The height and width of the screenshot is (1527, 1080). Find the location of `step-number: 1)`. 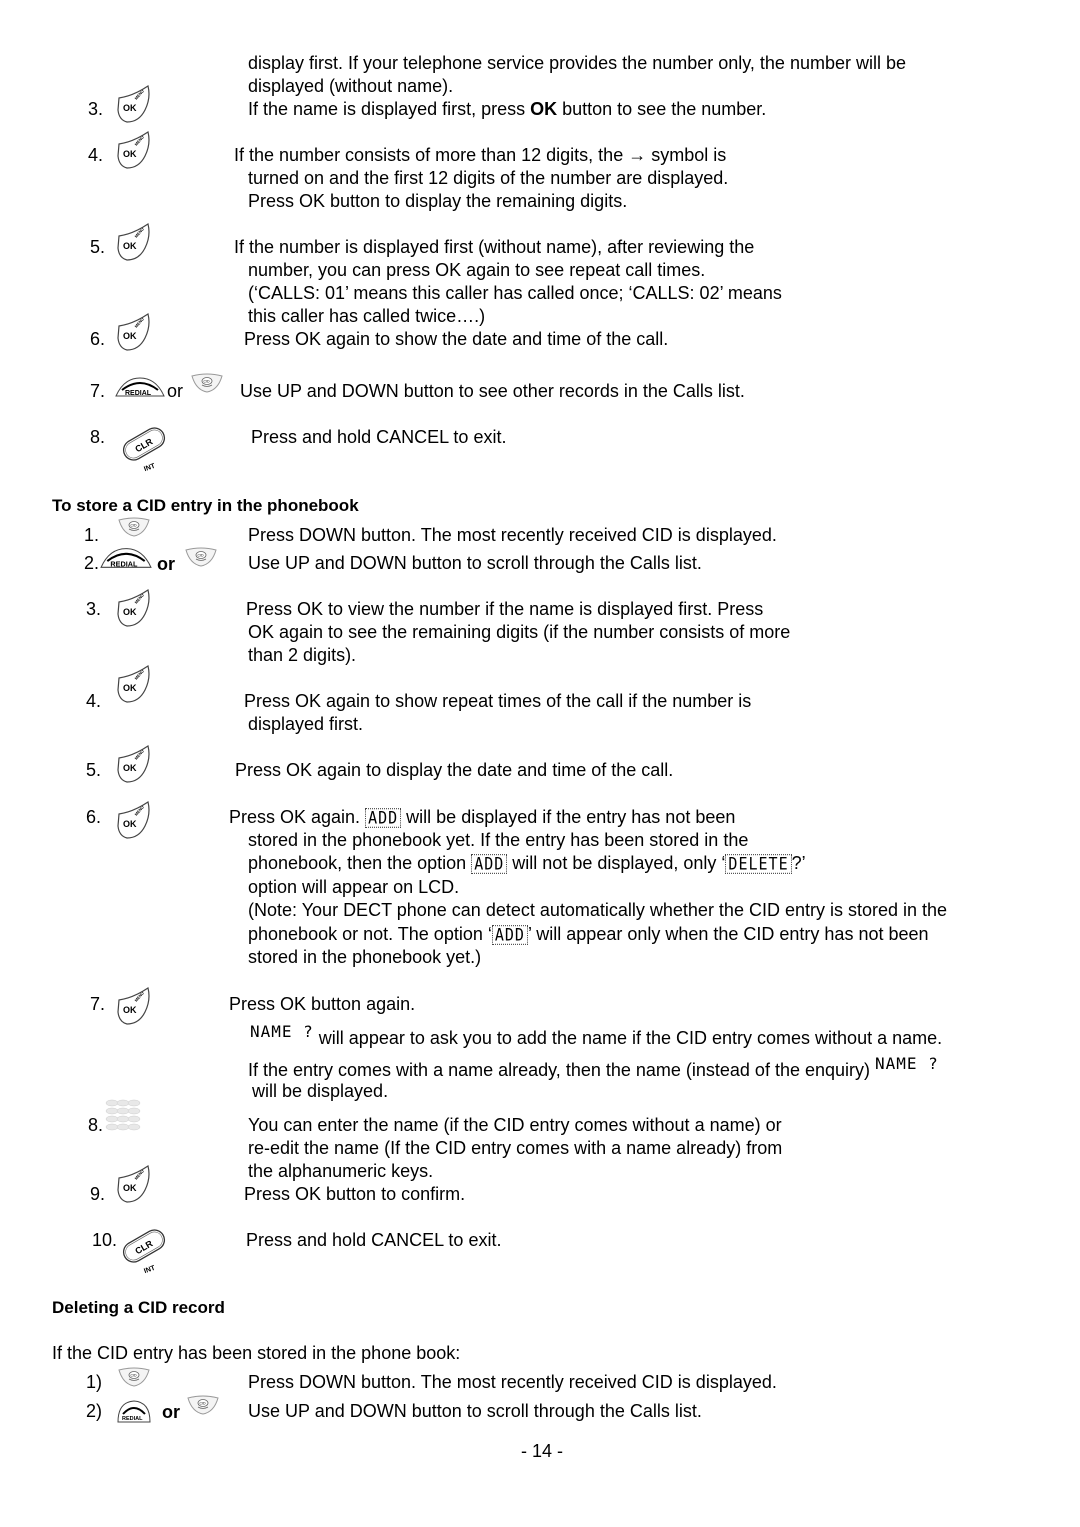

step-number: 1) is located at coordinates (94, 1382).